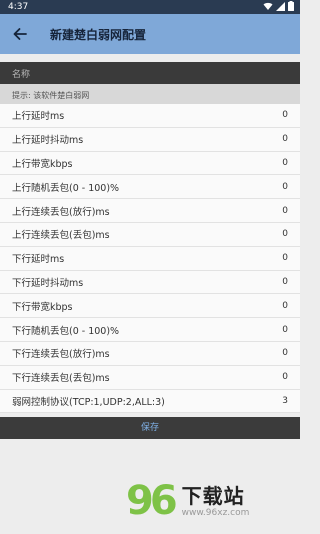  Describe the element at coordinates (61, 212) in the screenshot. I see `setting-label: 上行连续丢包(放行)ms` at that location.